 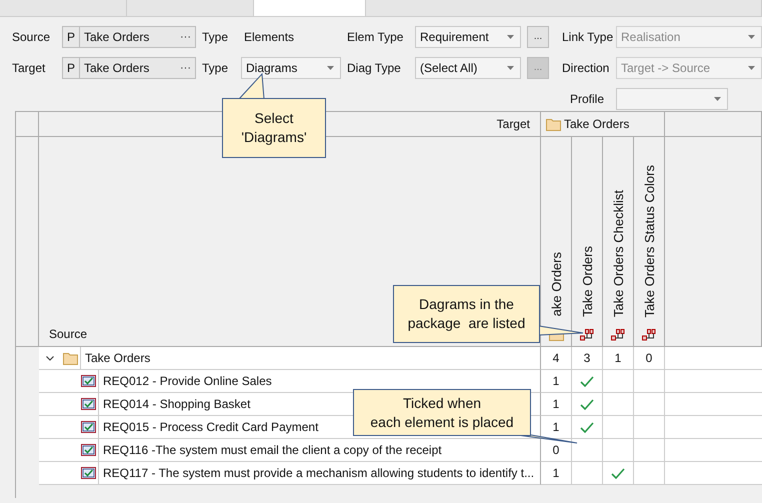 I want to click on count-cell: 3, so click(x=587, y=358).